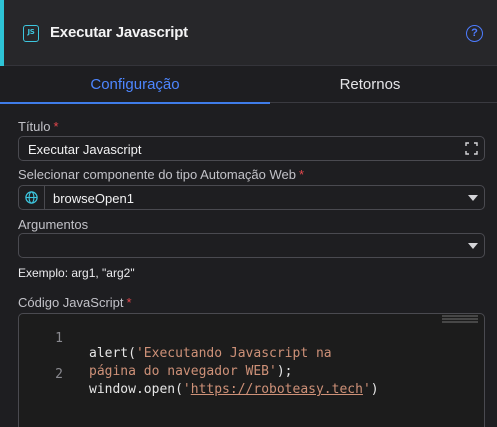 Image resolution: width=497 pixels, height=427 pixels. I want to click on code-text: );, so click(284, 371).